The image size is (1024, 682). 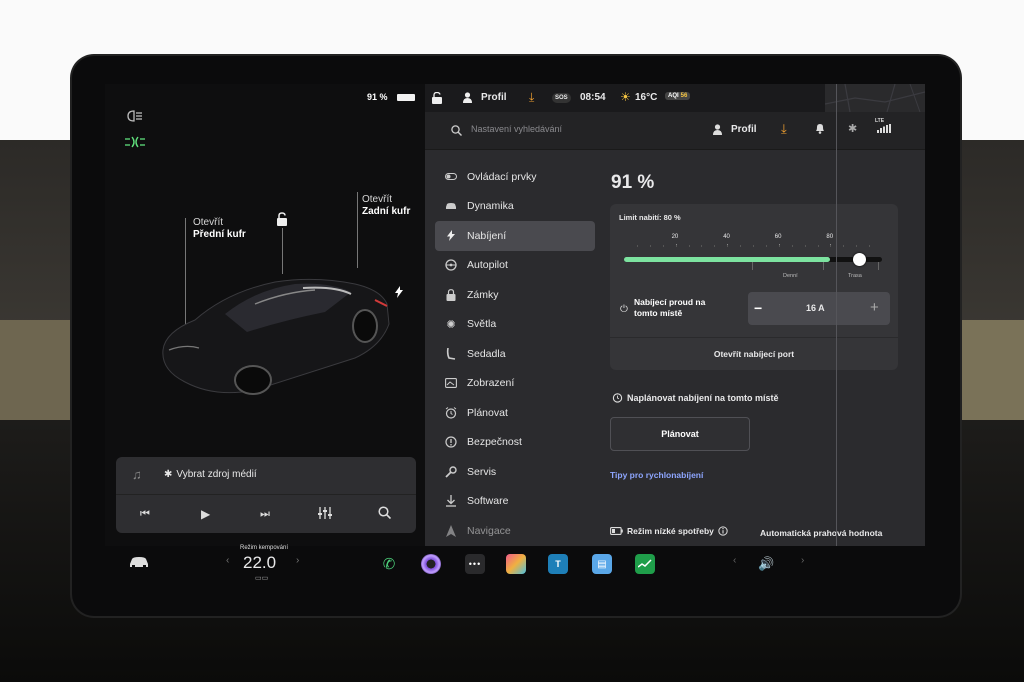 What do you see at coordinates (744, 129) in the screenshot?
I see `profile-button: Profil` at bounding box center [744, 129].